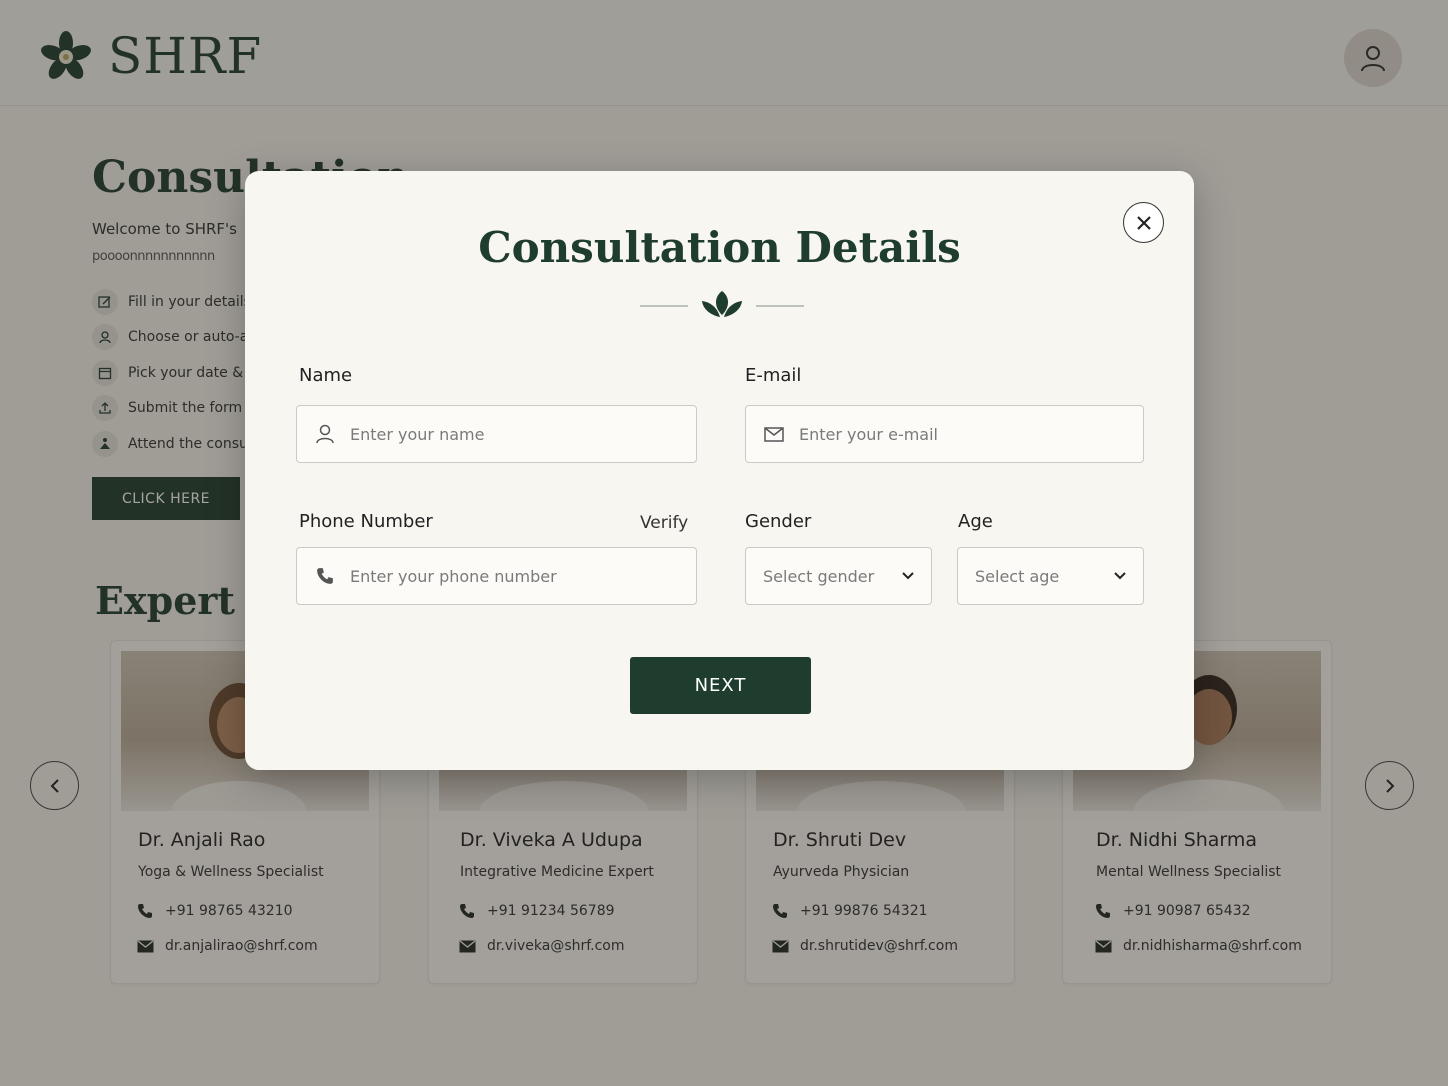 Image resolution: width=1448 pixels, height=1086 pixels. Describe the element at coordinates (664, 523) in the screenshot. I see `verify-link: Verify` at that location.